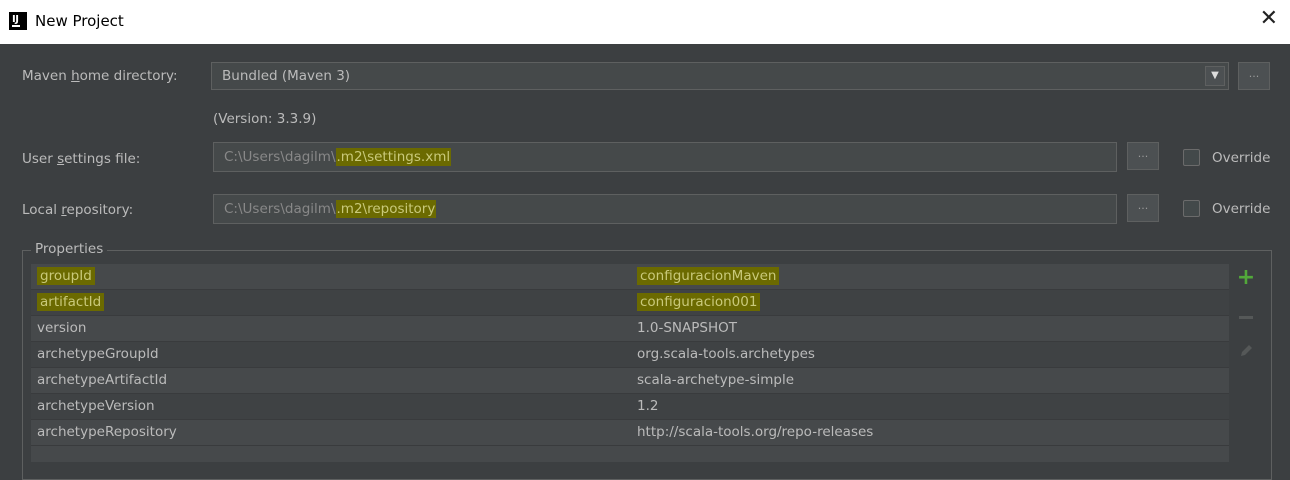 The image size is (1290, 480). Describe the element at coordinates (630, 303) in the screenshot. I see `table-row: artifactId configuracion001` at that location.